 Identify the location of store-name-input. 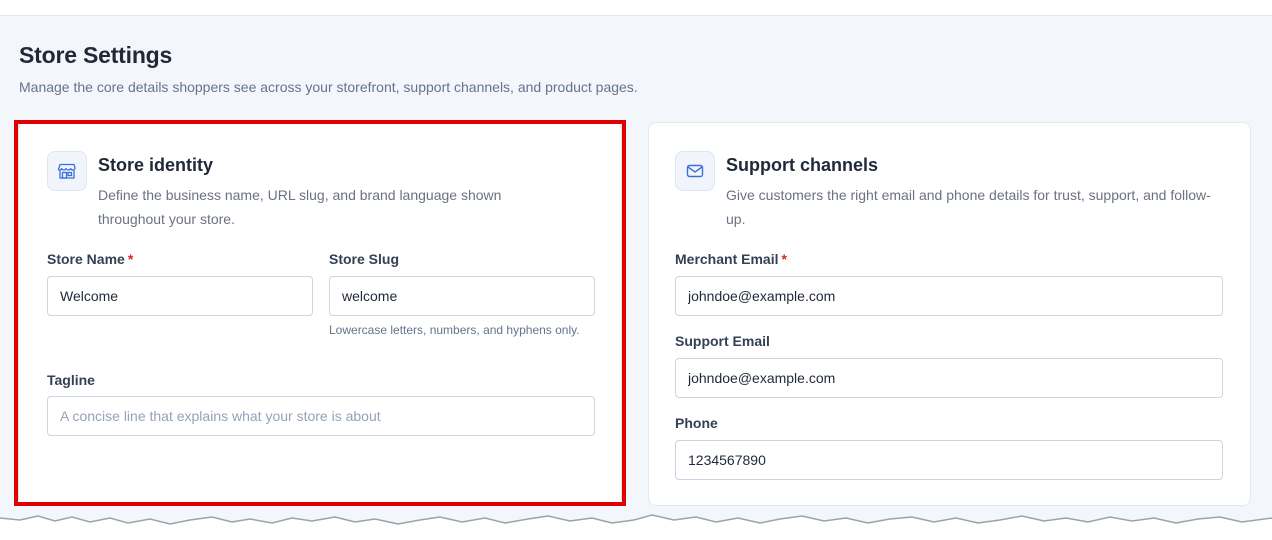
(180, 296).